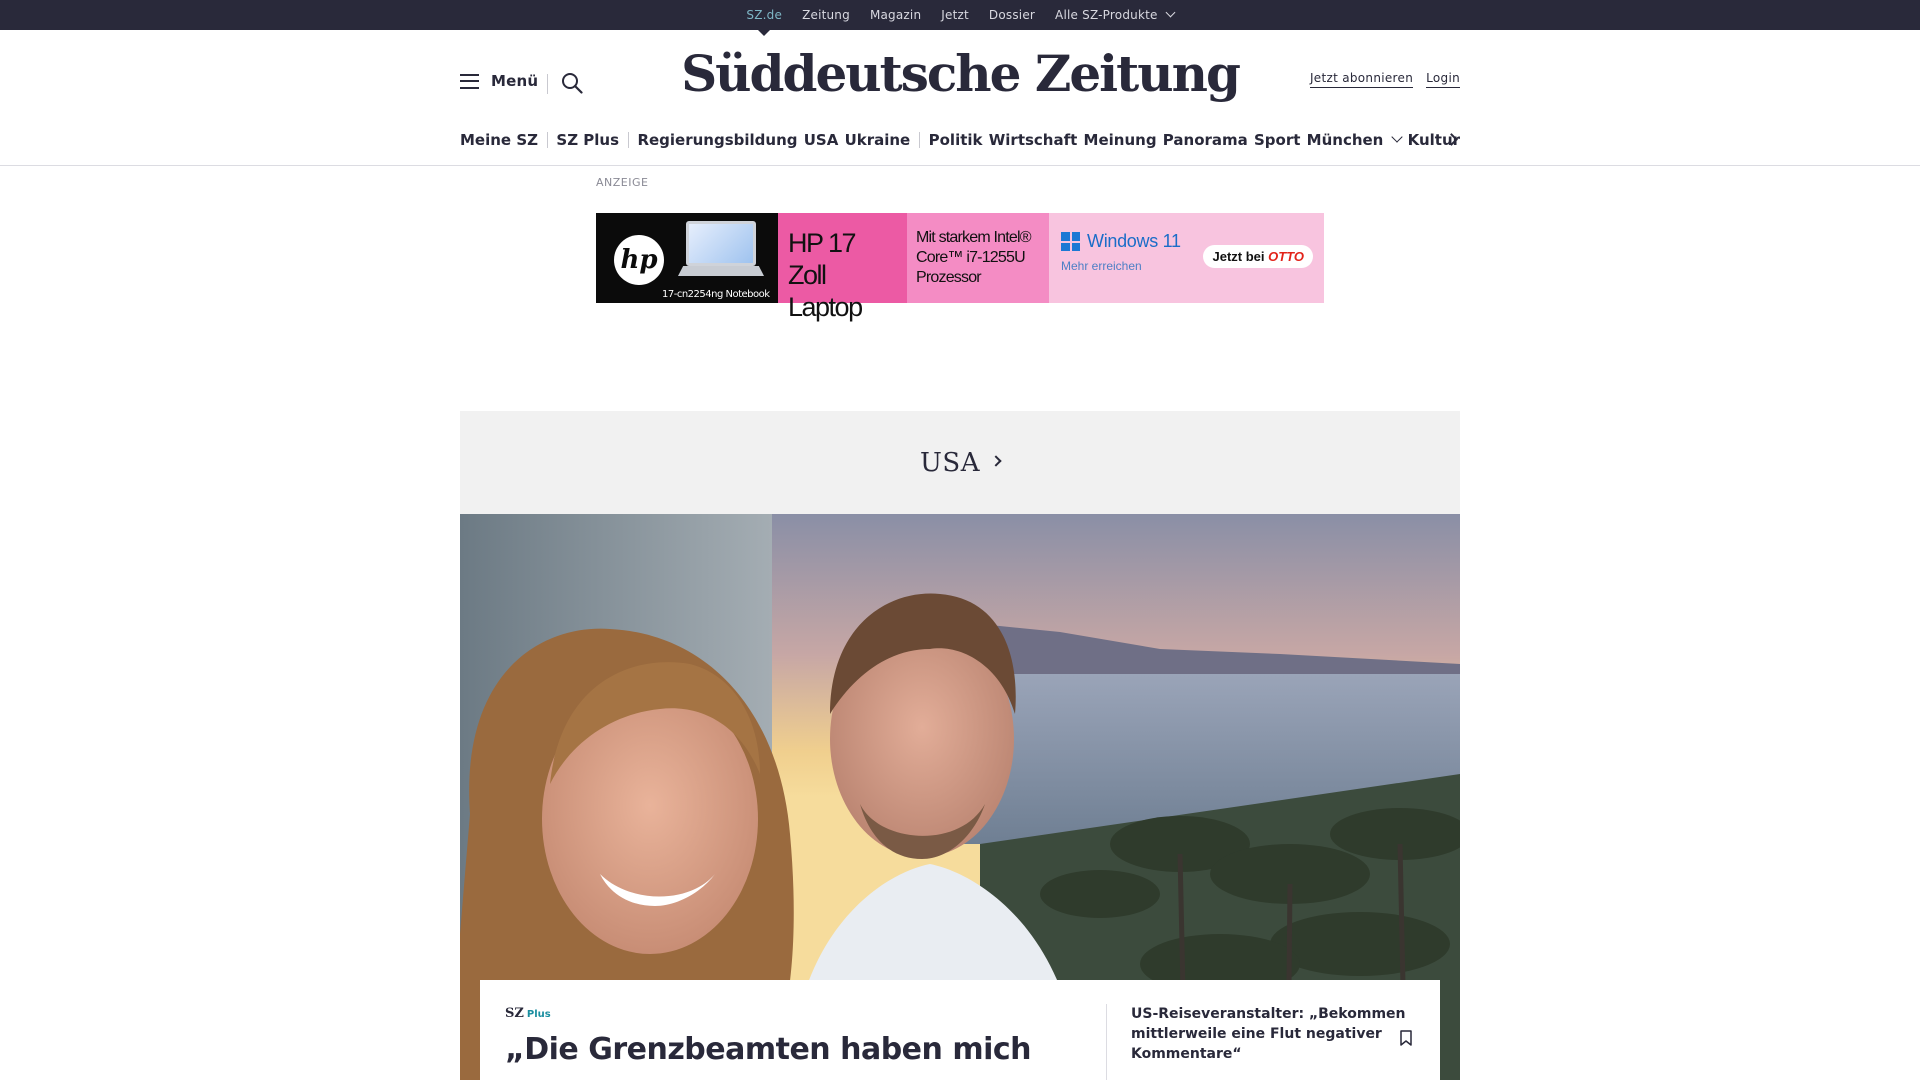  What do you see at coordinates (1070, 241) in the screenshot?
I see `windows-logo-icon` at bounding box center [1070, 241].